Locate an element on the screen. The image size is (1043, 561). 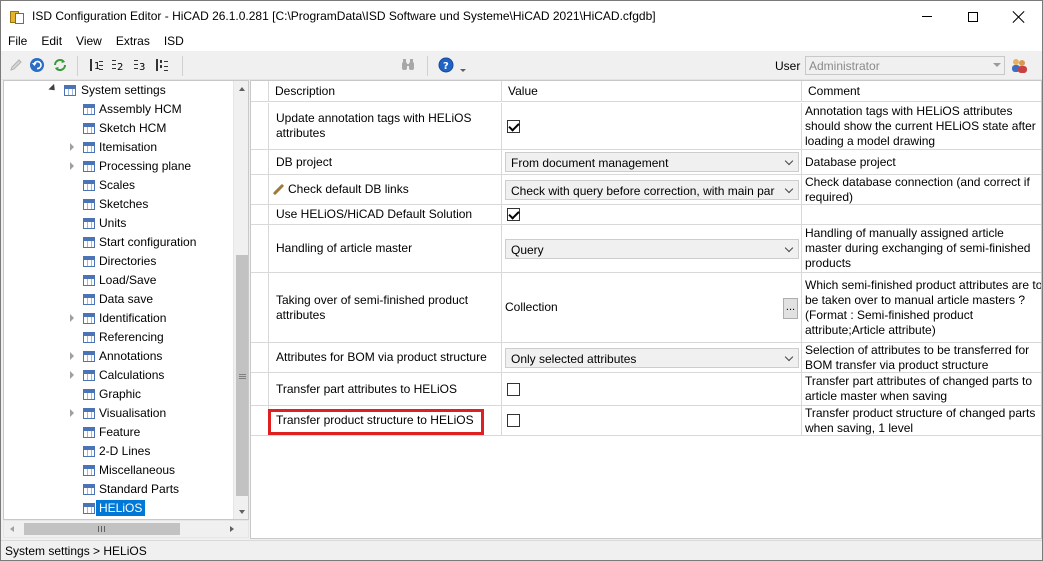
value-cell: From document management is located at coordinates (652, 162).